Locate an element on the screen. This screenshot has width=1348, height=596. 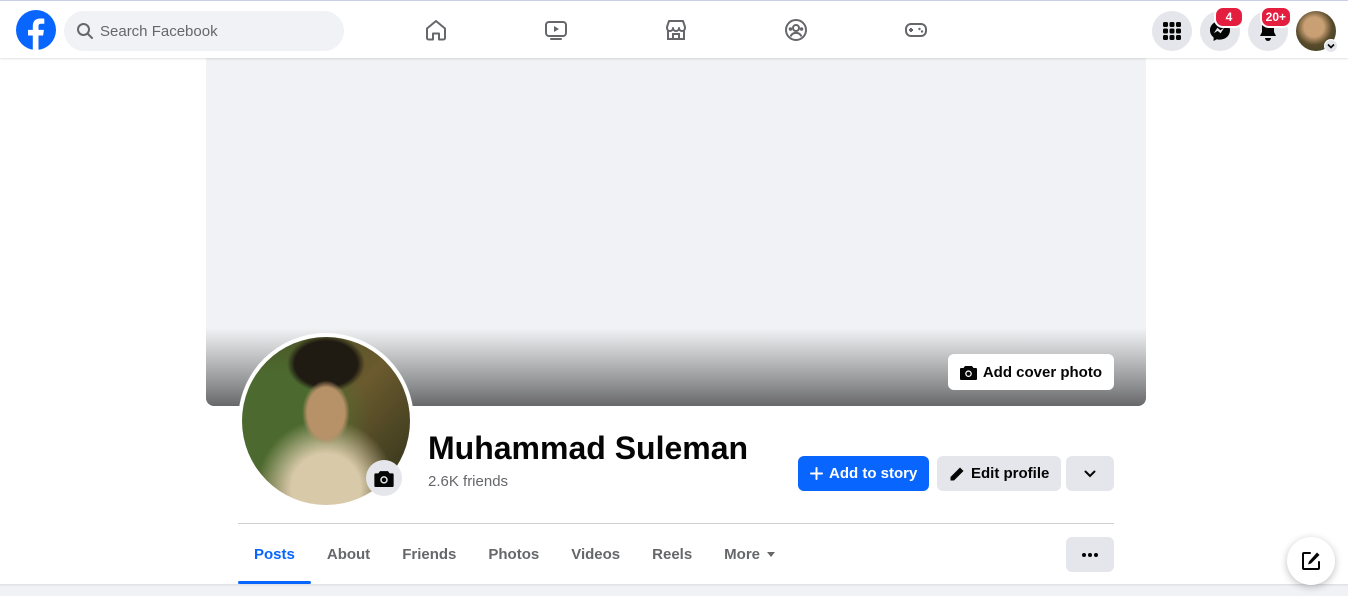
tab-friends: Friends is located at coordinates (429, 554).